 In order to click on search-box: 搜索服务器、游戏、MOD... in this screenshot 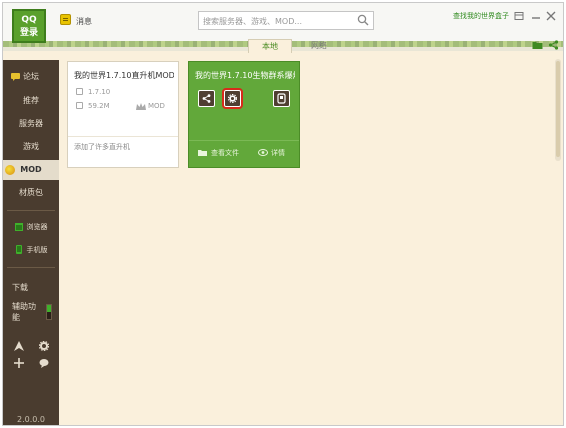, I will do `click(286, 20)`.